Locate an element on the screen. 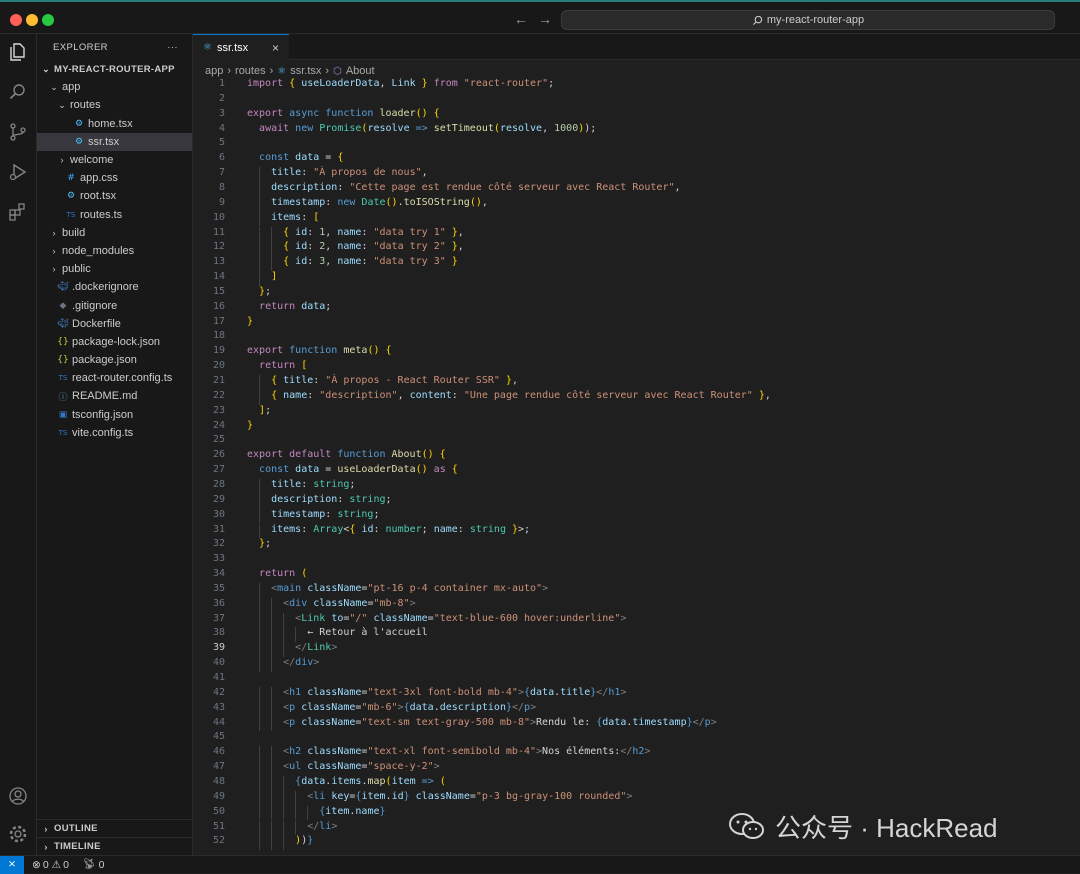 The width and height of the screenshot is (1080, 874). tree-item-label: package-lock.json is located at coordinates (116, 341).